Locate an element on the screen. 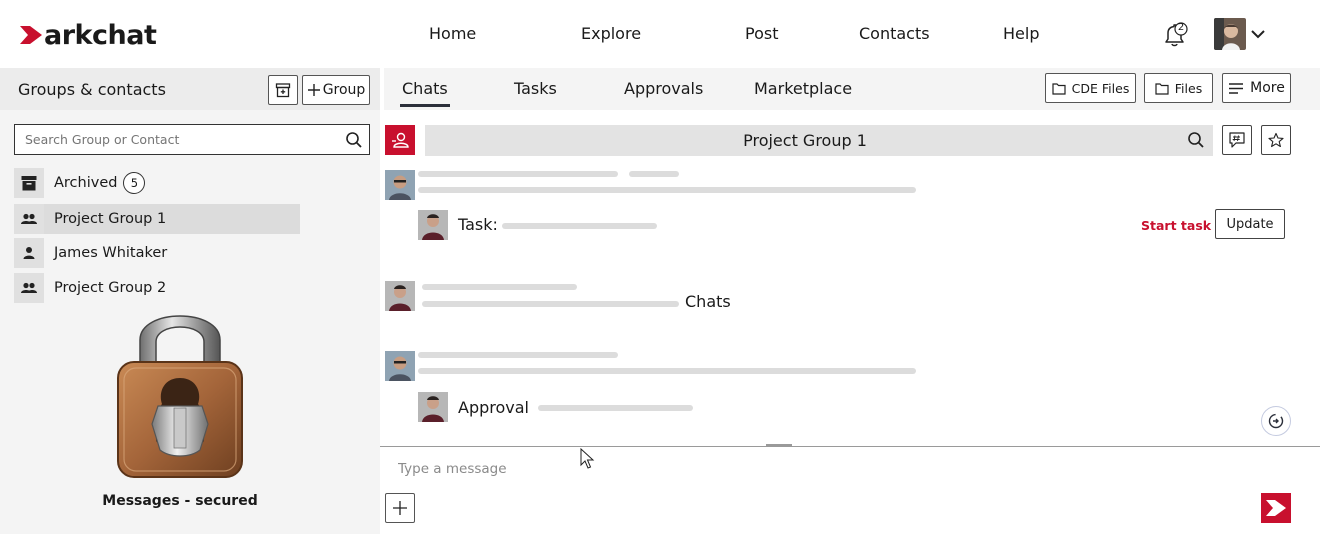 Image resolution: width=1320 pixels, height=534 pixels. contact-label: James Whitaker is located at coordinates (111, 253).